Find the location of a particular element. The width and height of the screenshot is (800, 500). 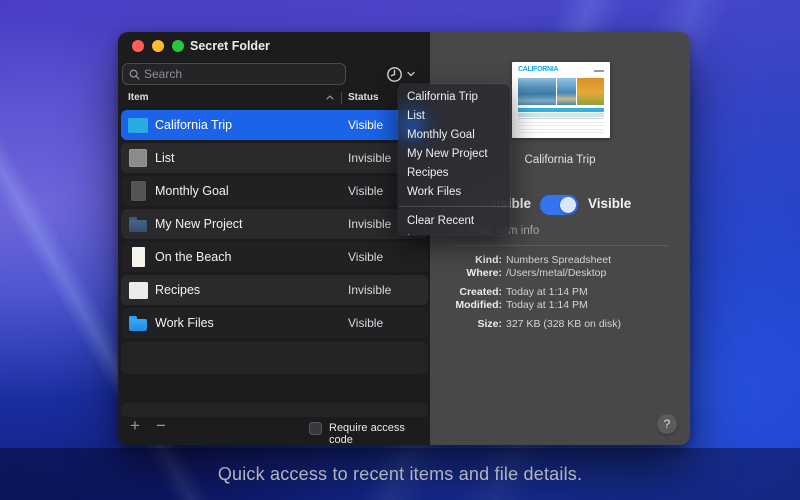

info-label: Created: is located at coordinates (480, 292).